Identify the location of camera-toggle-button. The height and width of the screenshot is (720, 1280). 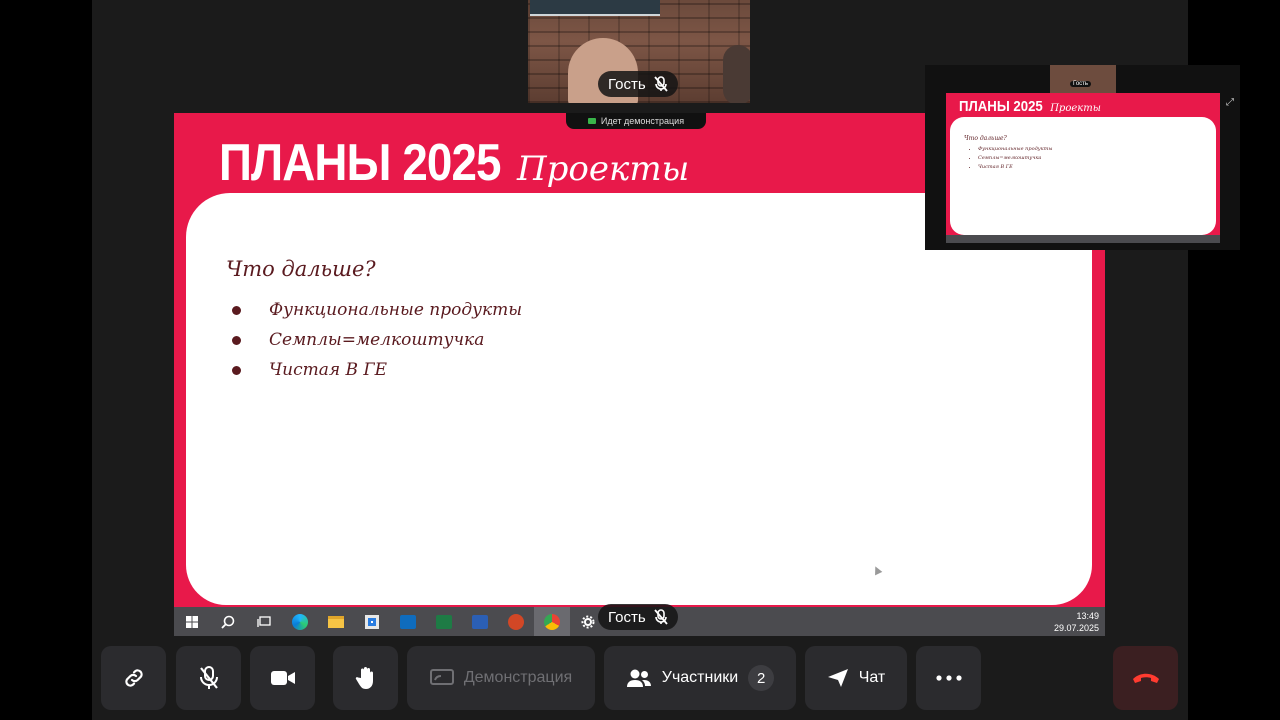
(282, 678).